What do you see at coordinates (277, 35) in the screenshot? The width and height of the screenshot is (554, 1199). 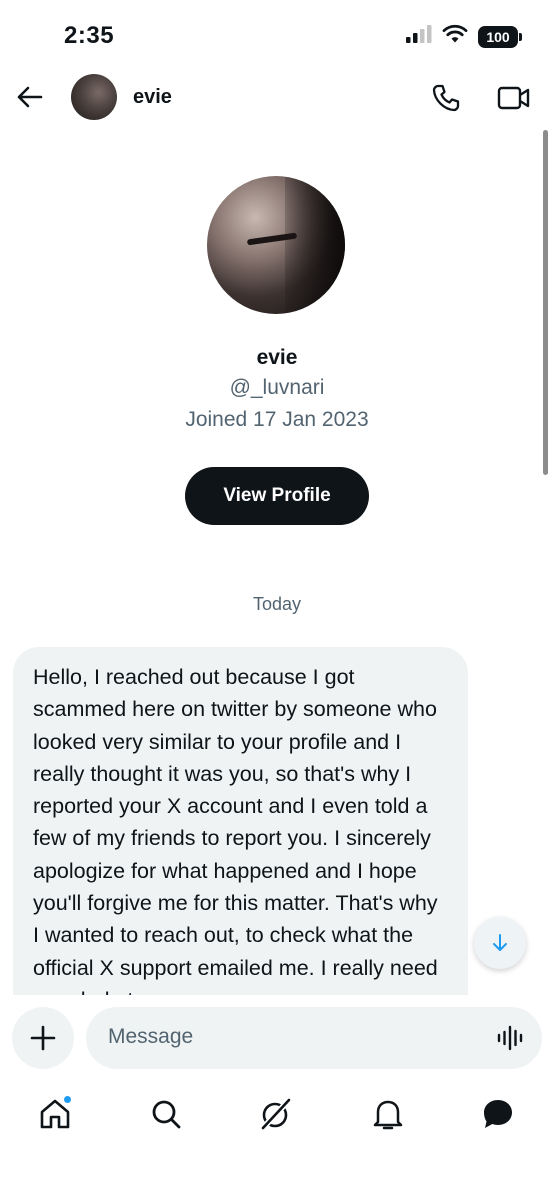 I see `status-bar: 2:35 100` at bounding box center [277, 35].